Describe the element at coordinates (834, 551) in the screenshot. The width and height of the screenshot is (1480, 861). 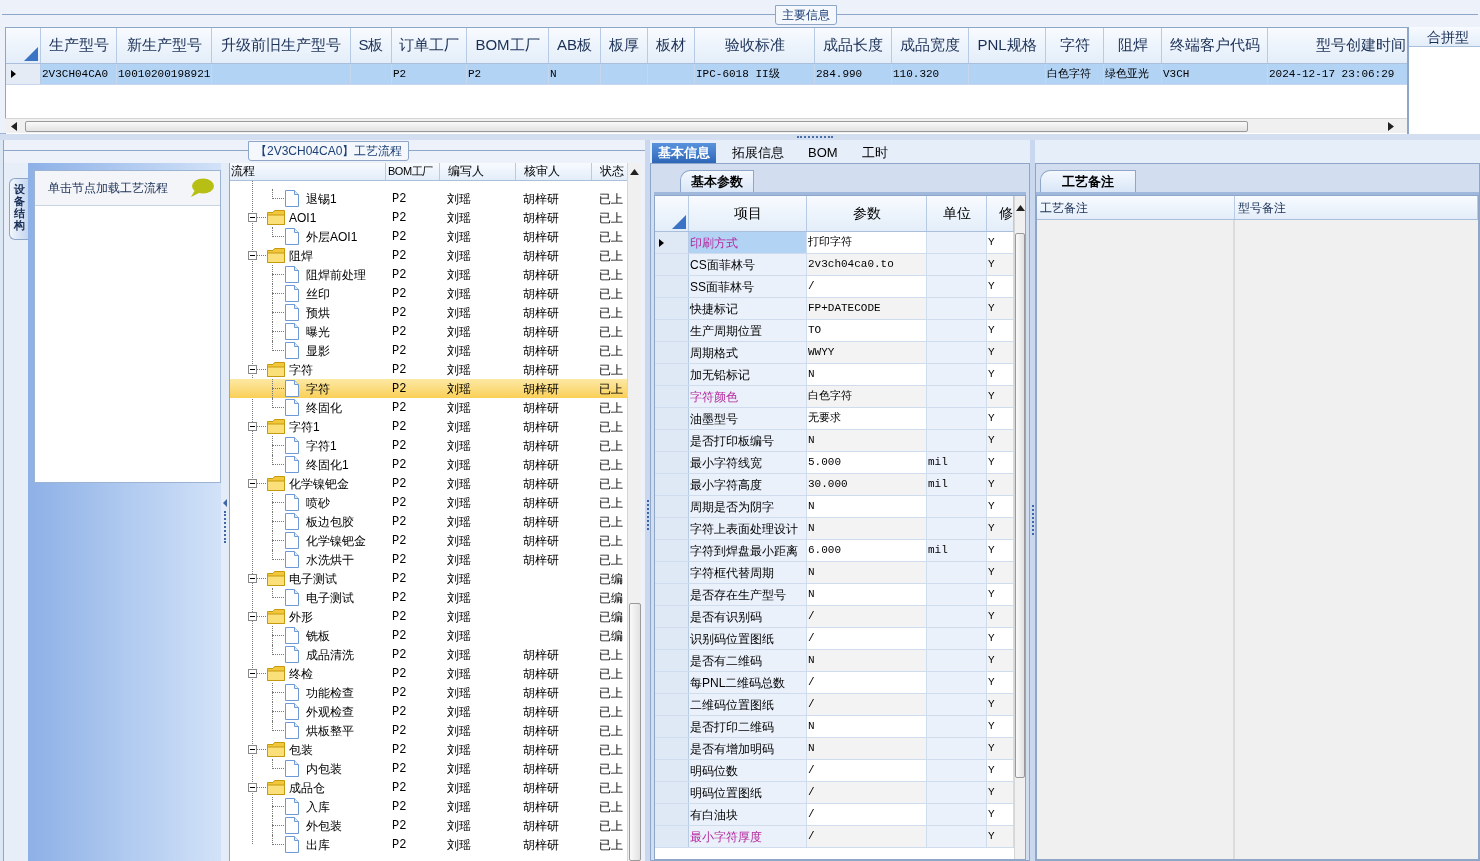
I see `param-row: 字符到焊盘最小距离 6.000 mil Y` at that location.